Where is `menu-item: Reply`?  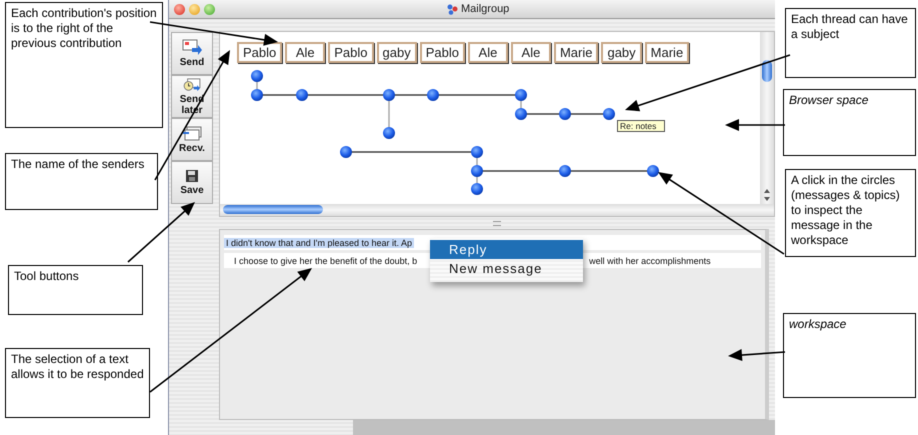 menu-item: Reply is located at coordinates (506, 249).